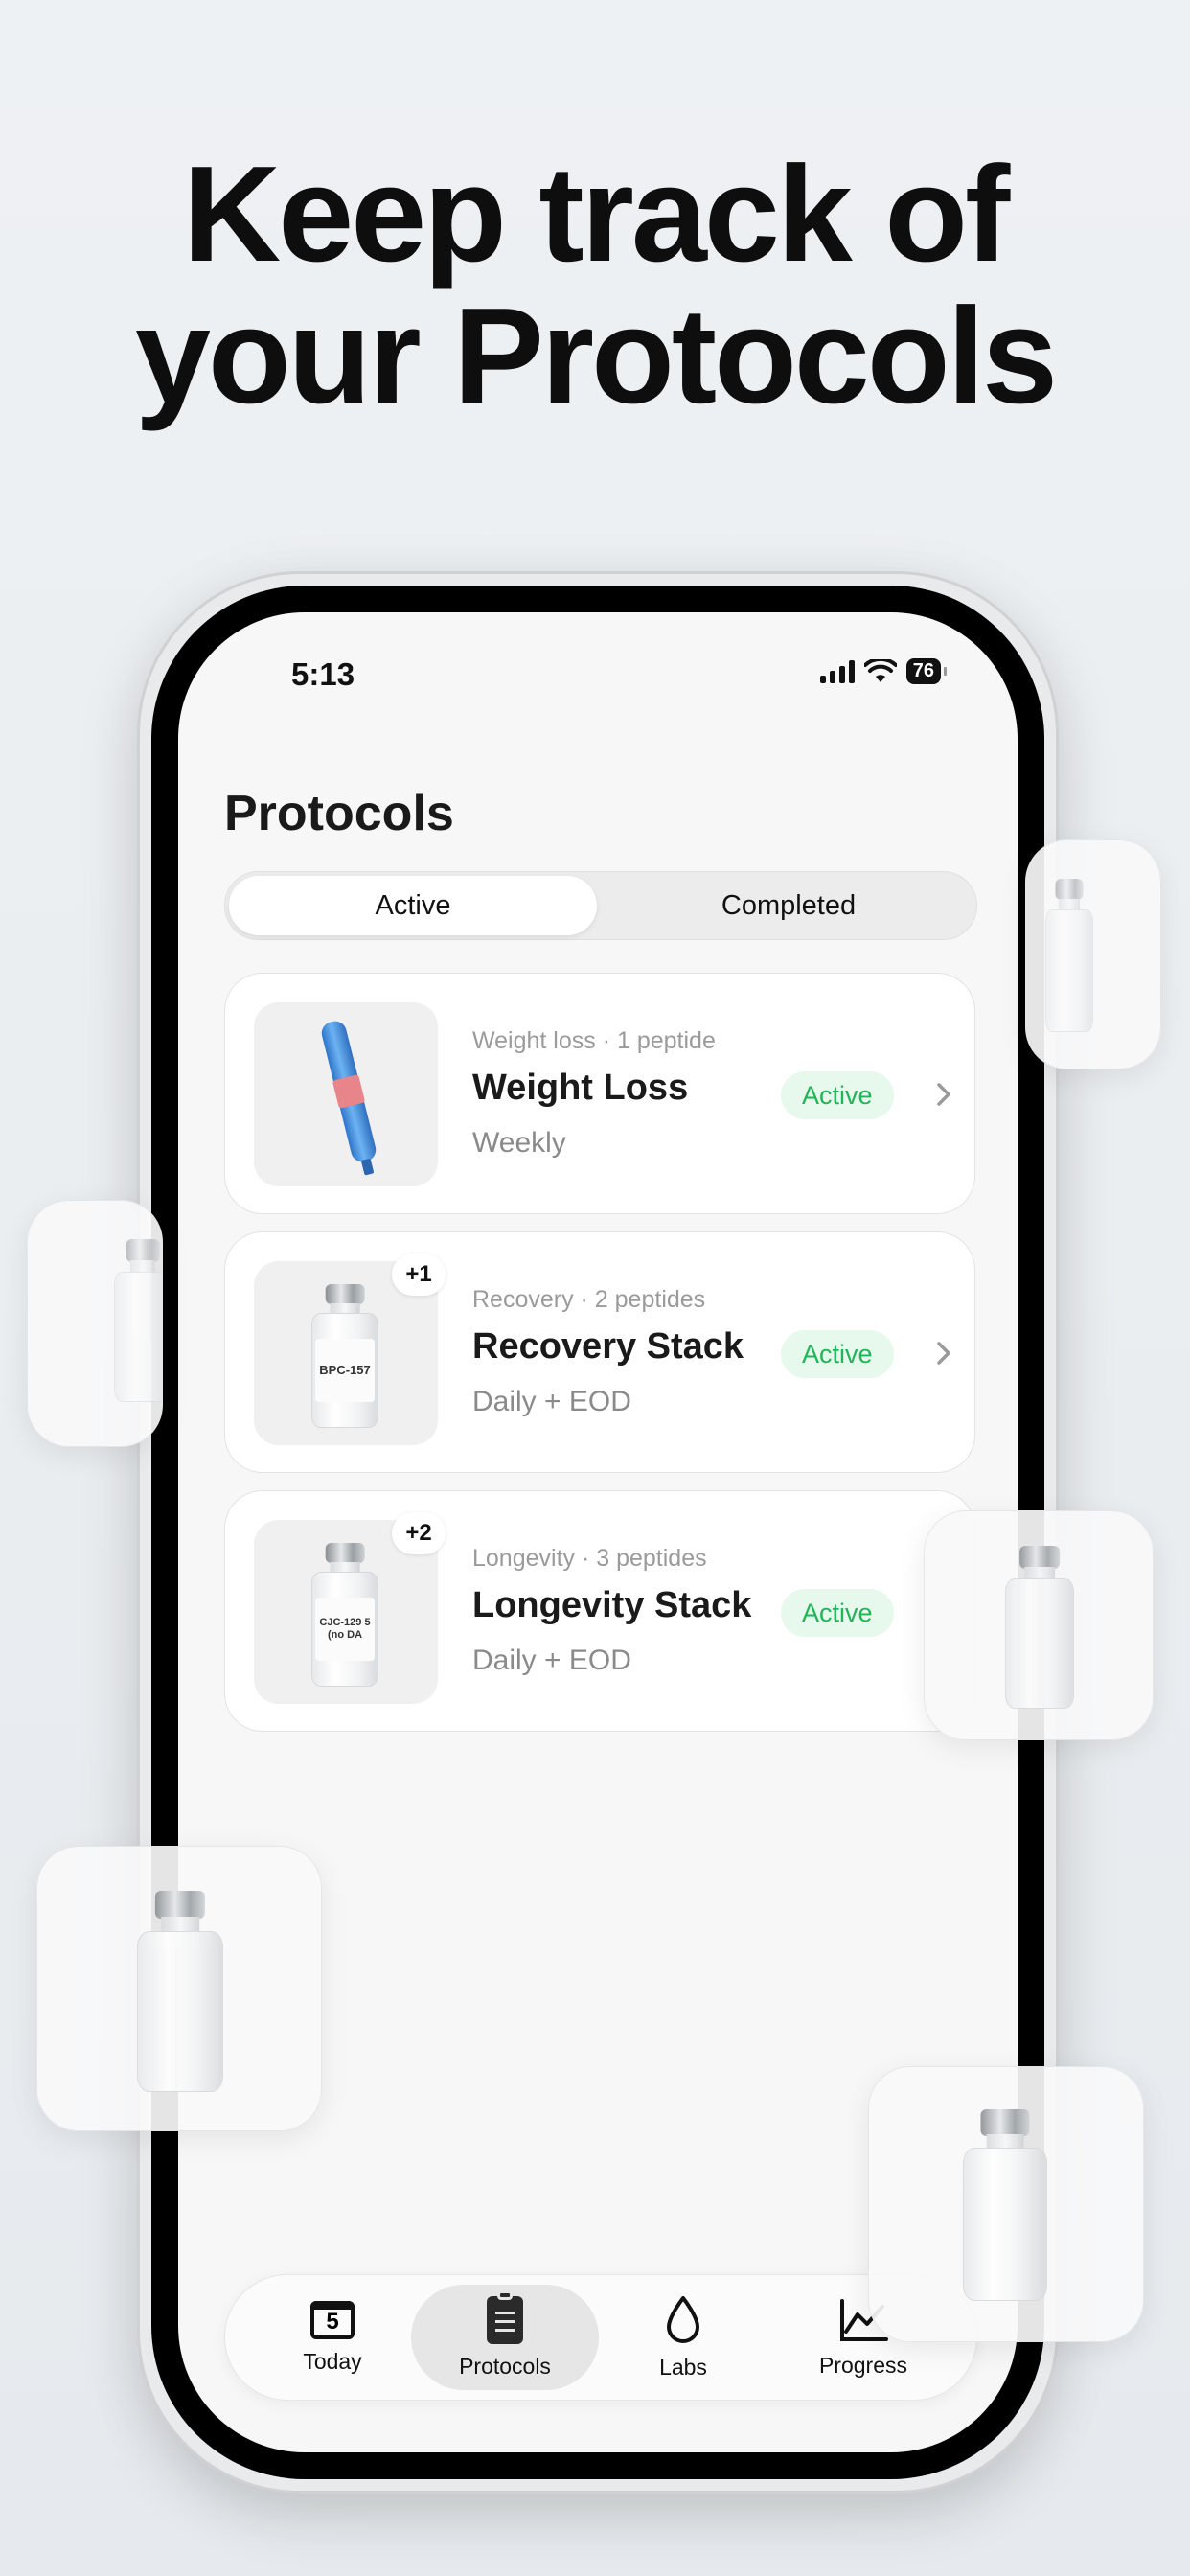  What do you see at coordinates (419, 1533) in the screenshot?
I see `extra-count-badge: +2` at bounding box center [419, 1533].